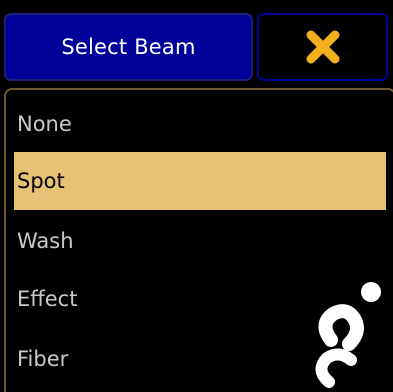 The image size is (393, 392). Describe the element at coordinates (44, 124) in the screenshot. I see `list-item-label: None` at that location.